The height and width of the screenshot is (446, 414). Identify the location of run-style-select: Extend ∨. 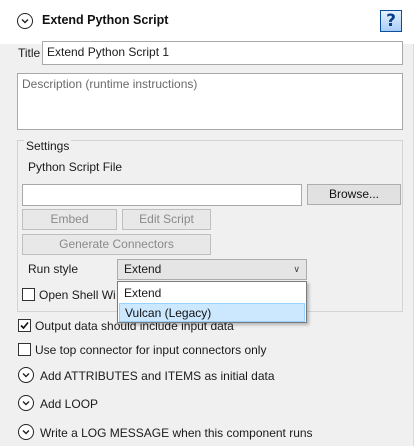
(212, 269).